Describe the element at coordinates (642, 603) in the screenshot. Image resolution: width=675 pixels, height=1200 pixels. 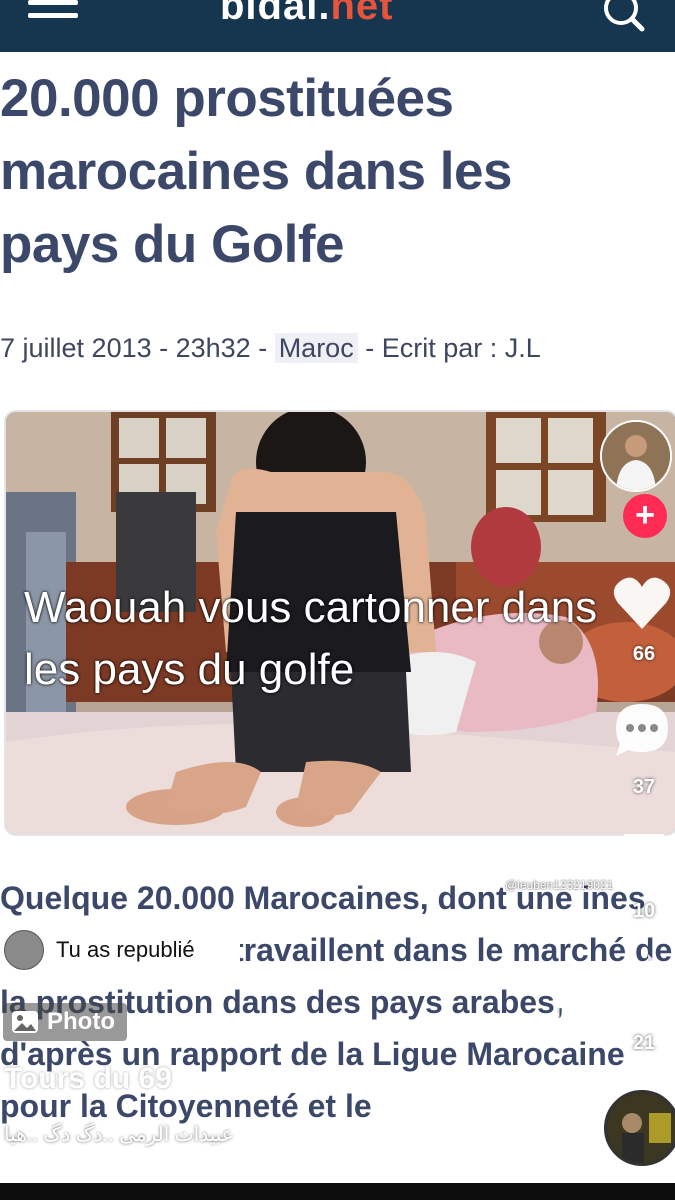
I see `like-icon` at that location.